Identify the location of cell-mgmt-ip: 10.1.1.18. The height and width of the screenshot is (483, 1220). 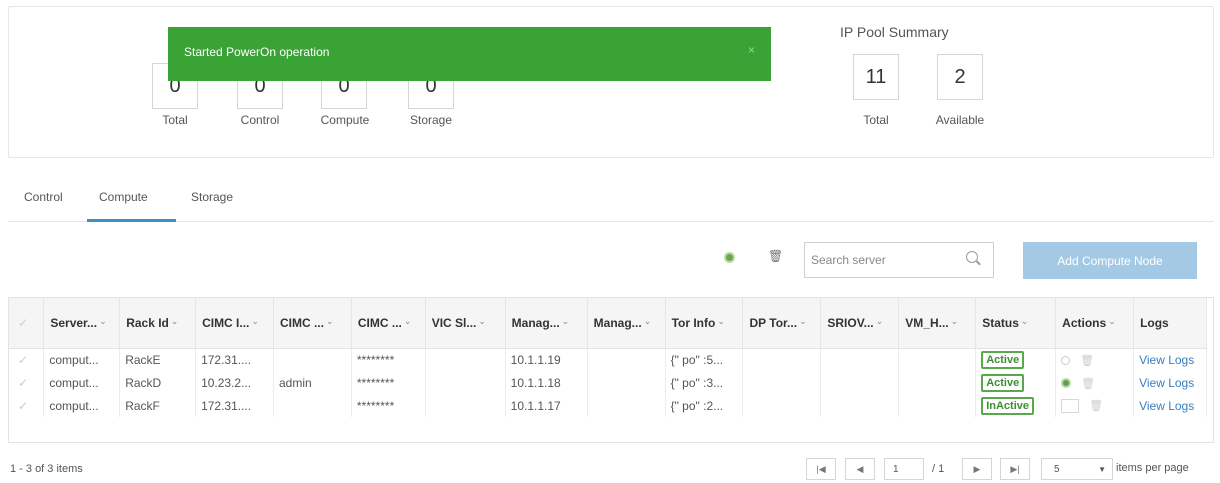
(546, 382).